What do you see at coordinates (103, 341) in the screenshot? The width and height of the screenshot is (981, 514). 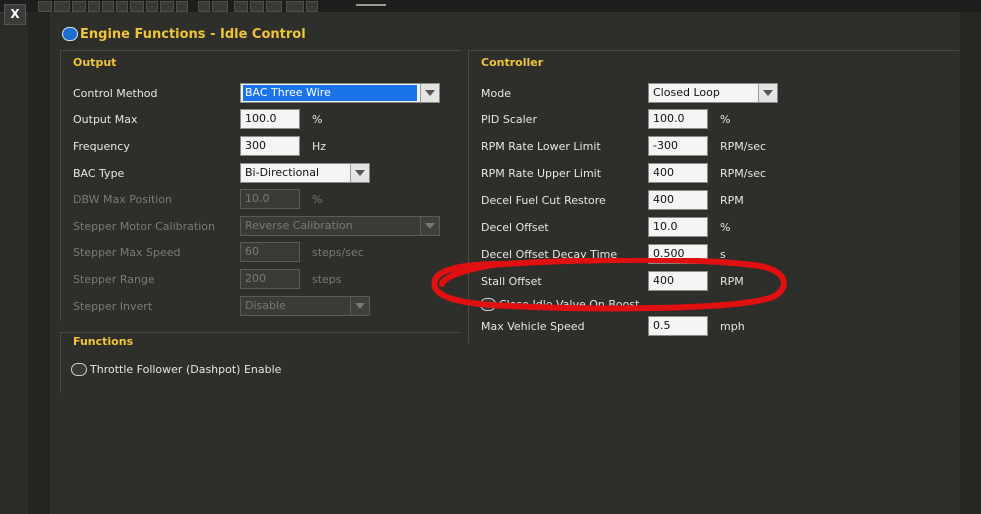 I see `functions-group-title: Functions` at bounding box center [103, 341].